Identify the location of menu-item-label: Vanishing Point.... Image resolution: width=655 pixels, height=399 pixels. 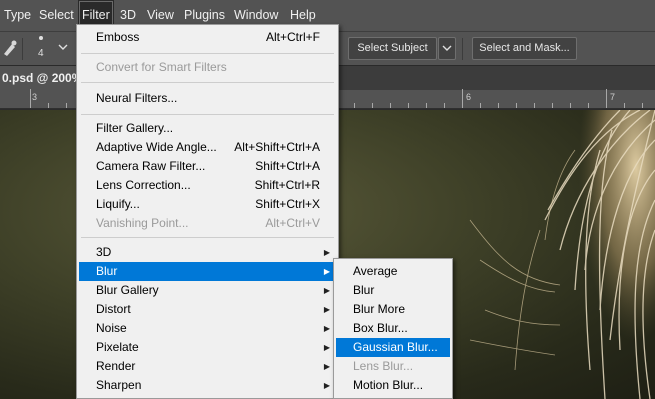
(142, 223).